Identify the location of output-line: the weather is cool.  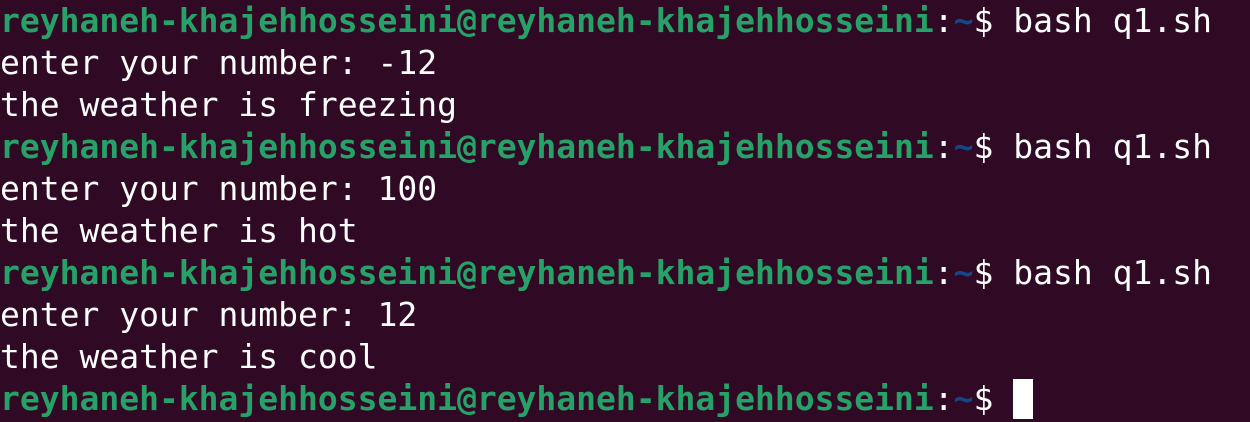
(189, 356).